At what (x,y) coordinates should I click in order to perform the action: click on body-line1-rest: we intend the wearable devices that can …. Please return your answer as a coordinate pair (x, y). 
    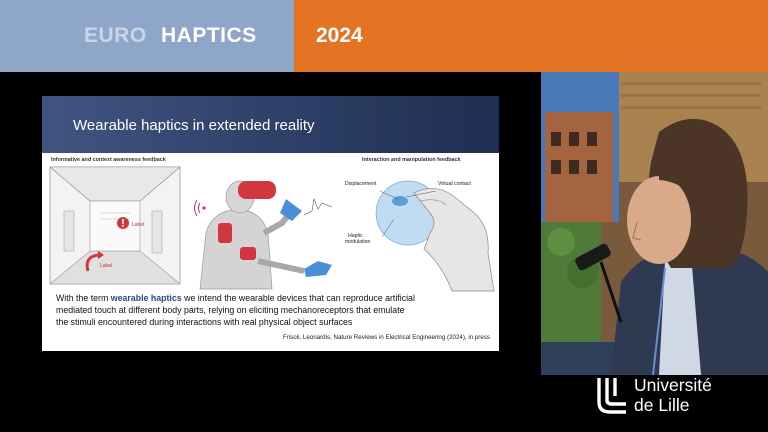
    Looking at the image, I should click on (298, 298).